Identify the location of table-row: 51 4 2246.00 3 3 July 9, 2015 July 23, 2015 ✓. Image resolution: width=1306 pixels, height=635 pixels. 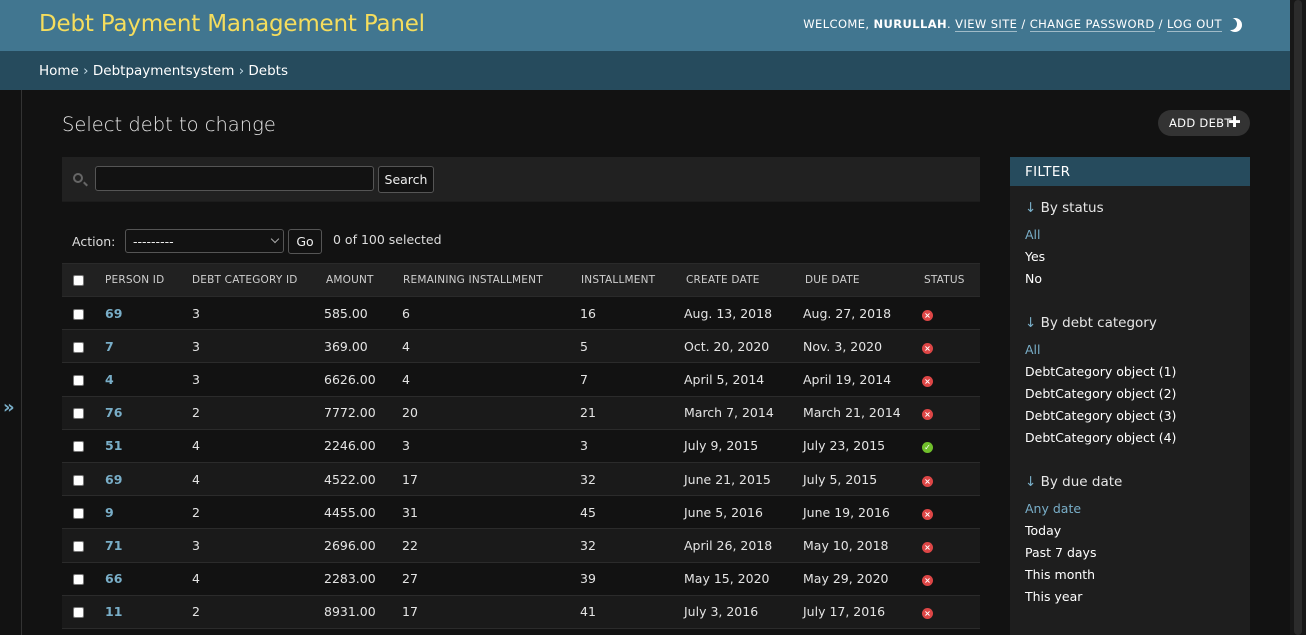
(521, 446).